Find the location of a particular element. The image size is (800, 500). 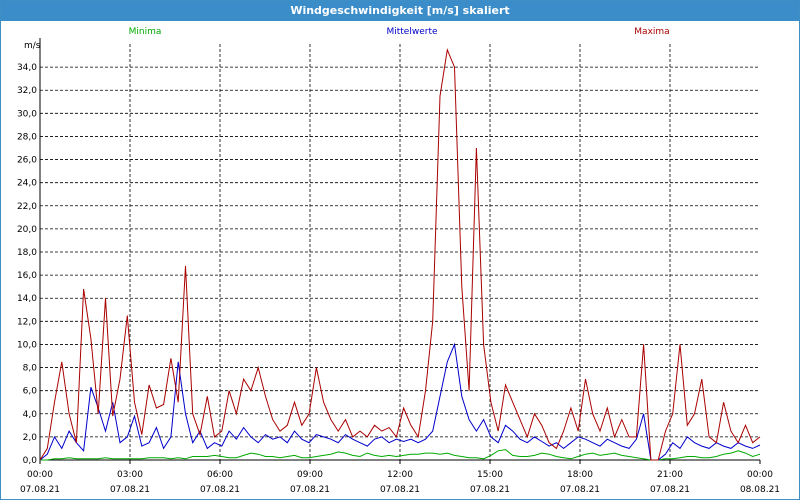

x-tick-time: 12:00 is located at coordinates (400, 475).